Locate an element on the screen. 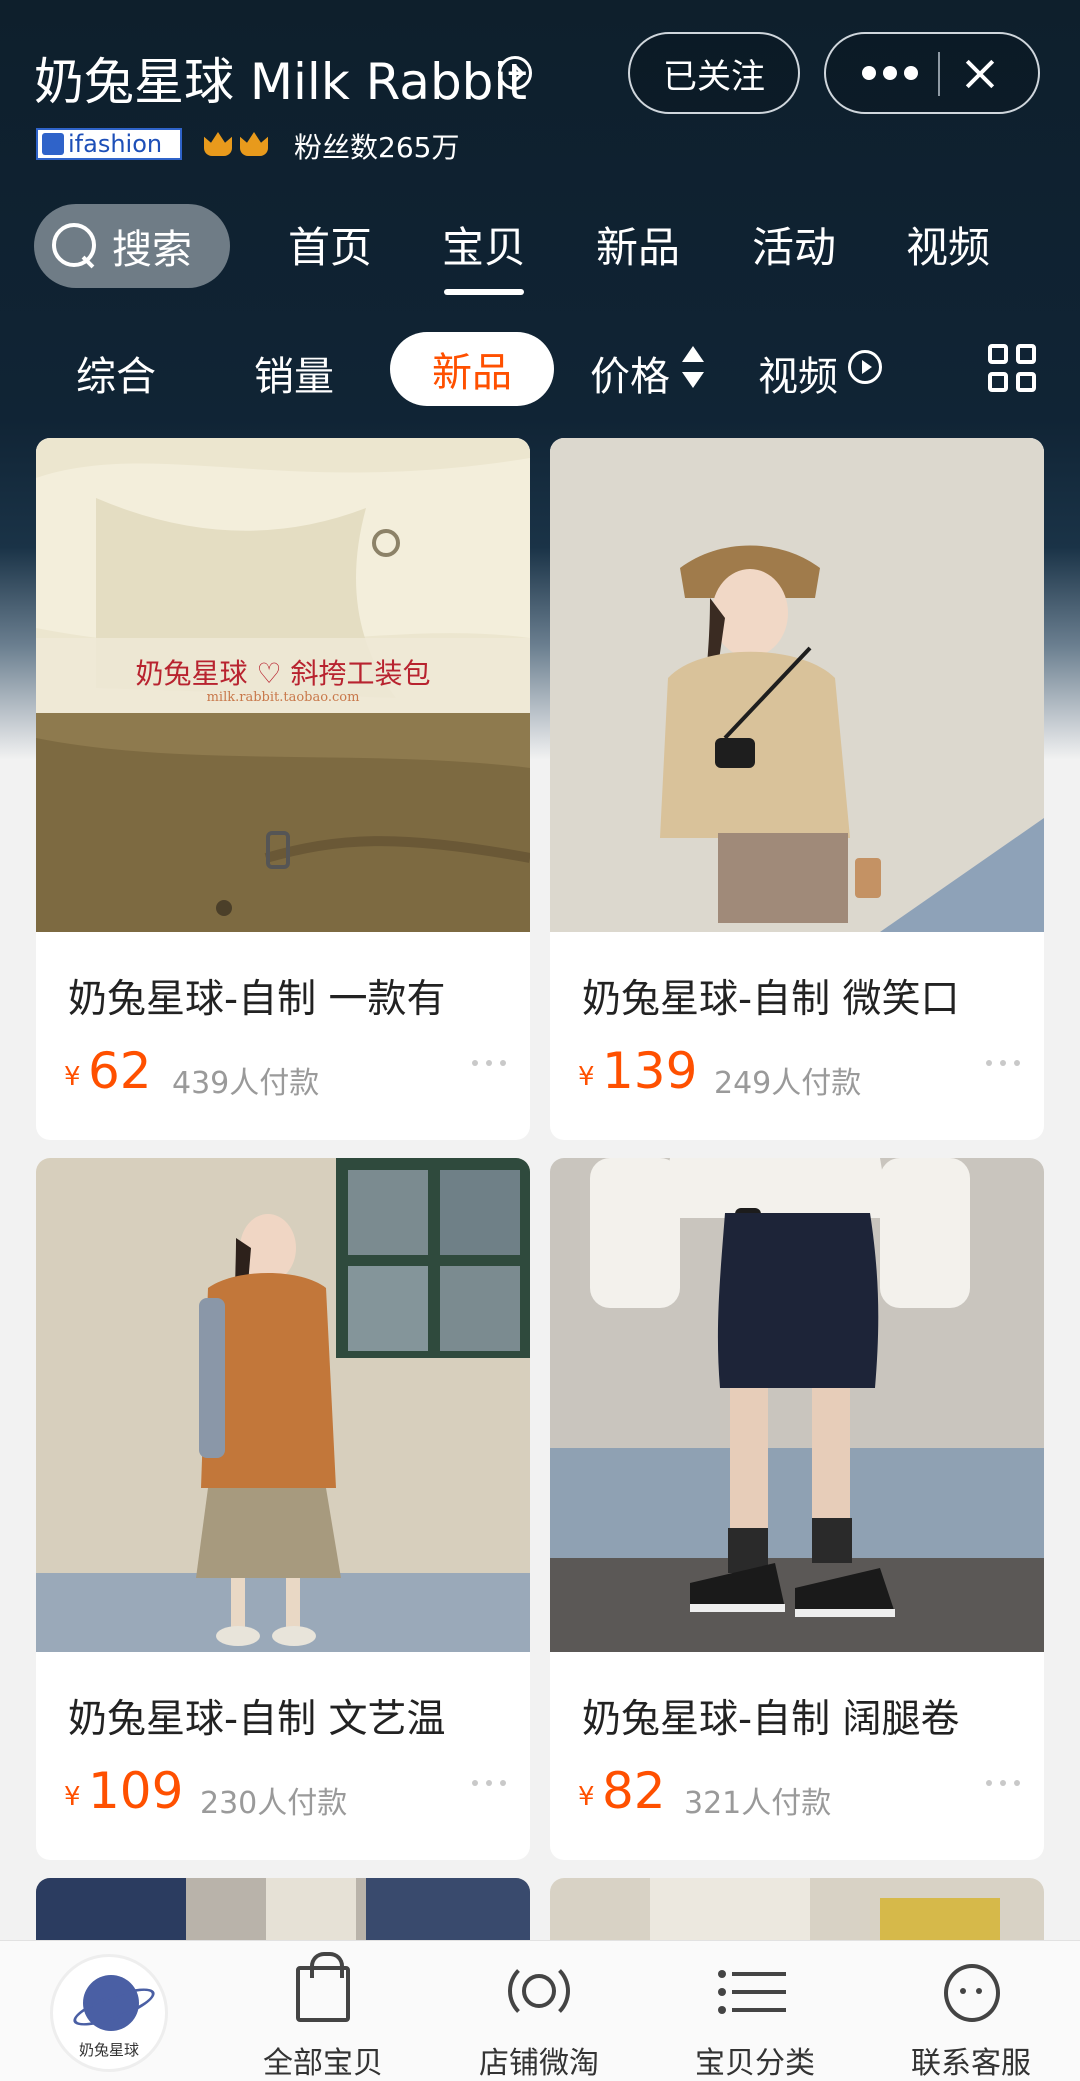 This screenshot has width=1080, height=2081. product-title: 奶兔星球-自制 一款有 is located at coordinates (256, 996).